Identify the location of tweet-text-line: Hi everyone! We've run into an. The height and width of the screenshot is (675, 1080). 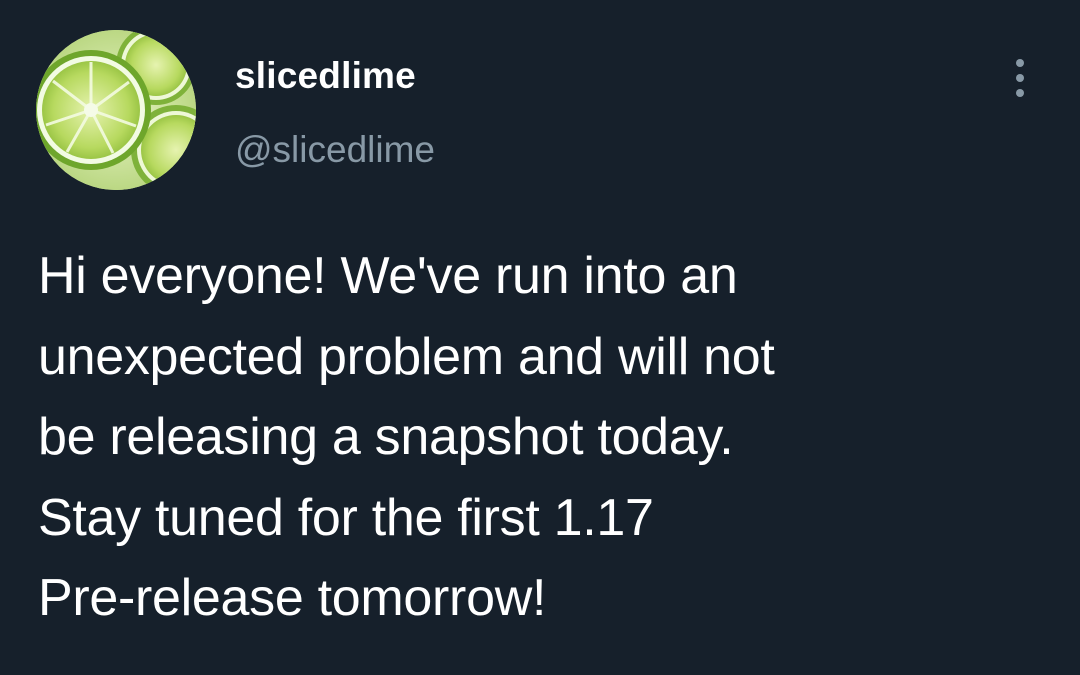
(388, 276).